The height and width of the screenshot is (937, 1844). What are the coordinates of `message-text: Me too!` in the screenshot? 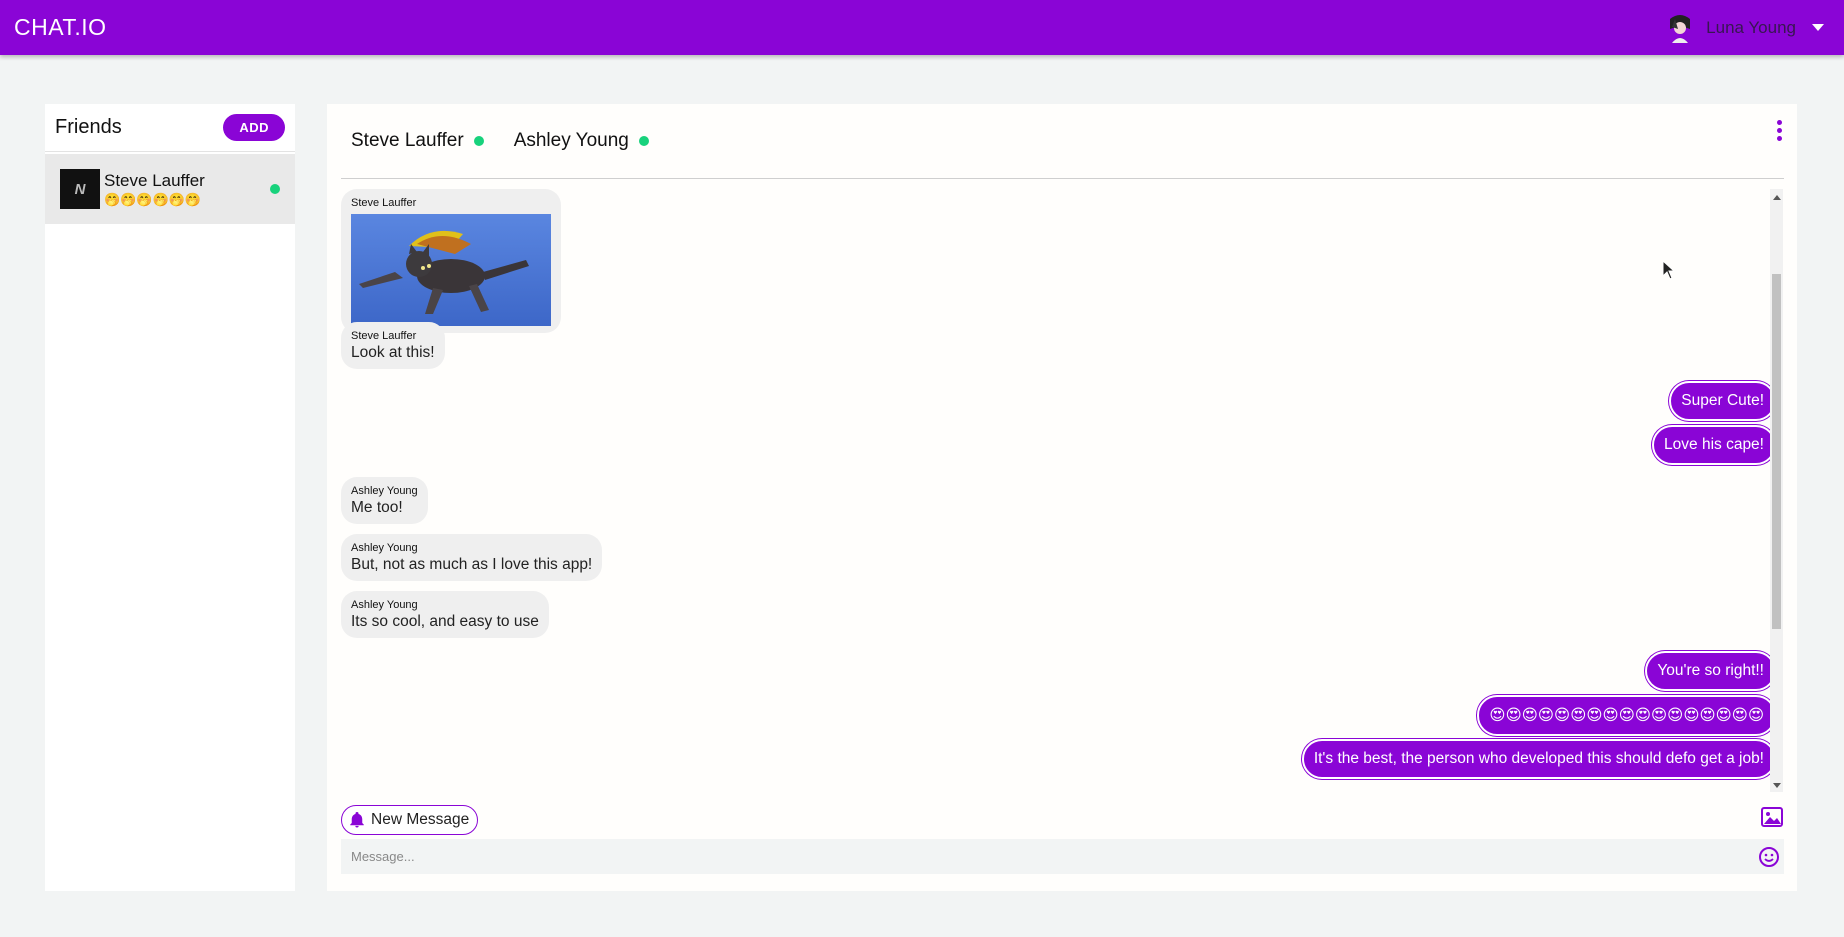 It's located at (377, 507).